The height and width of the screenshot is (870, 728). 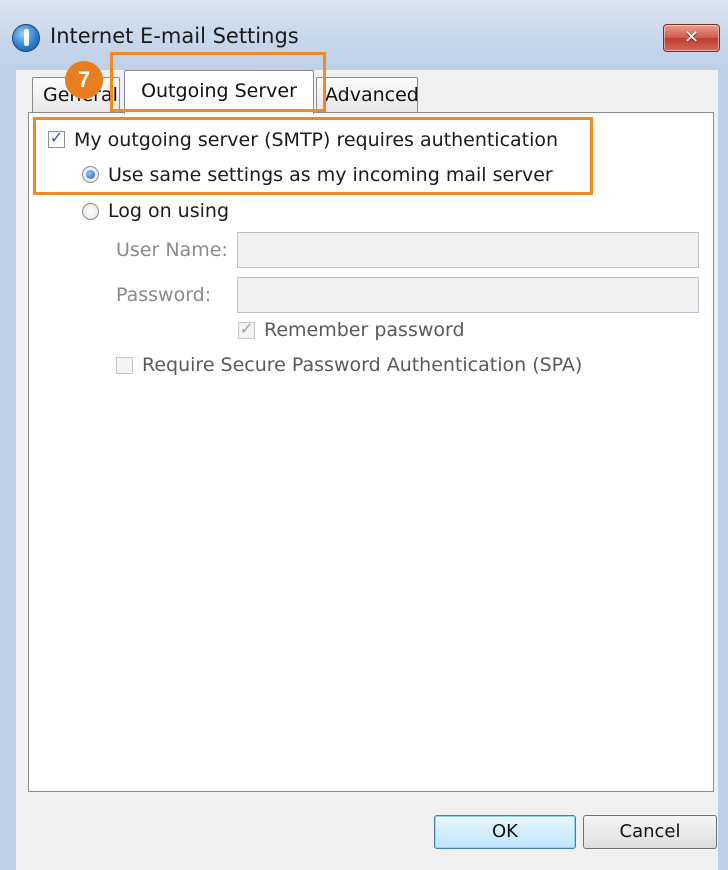 I want to click on close-icon: ✕, so click(x=691, y=37).